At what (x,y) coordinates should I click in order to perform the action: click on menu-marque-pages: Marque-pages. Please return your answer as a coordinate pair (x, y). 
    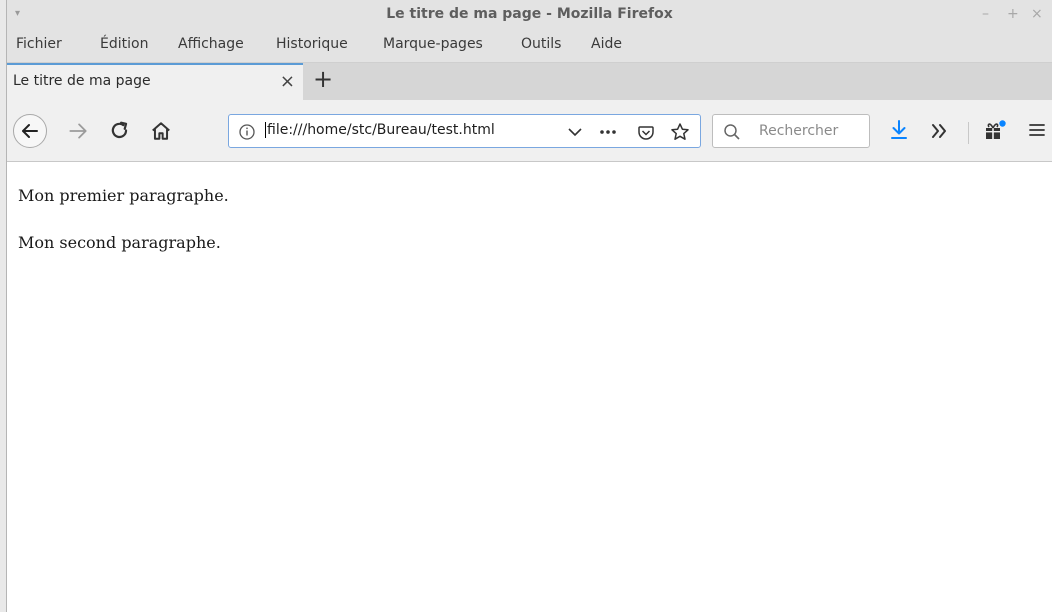
    Looking at the image, I should click on (433, 44).